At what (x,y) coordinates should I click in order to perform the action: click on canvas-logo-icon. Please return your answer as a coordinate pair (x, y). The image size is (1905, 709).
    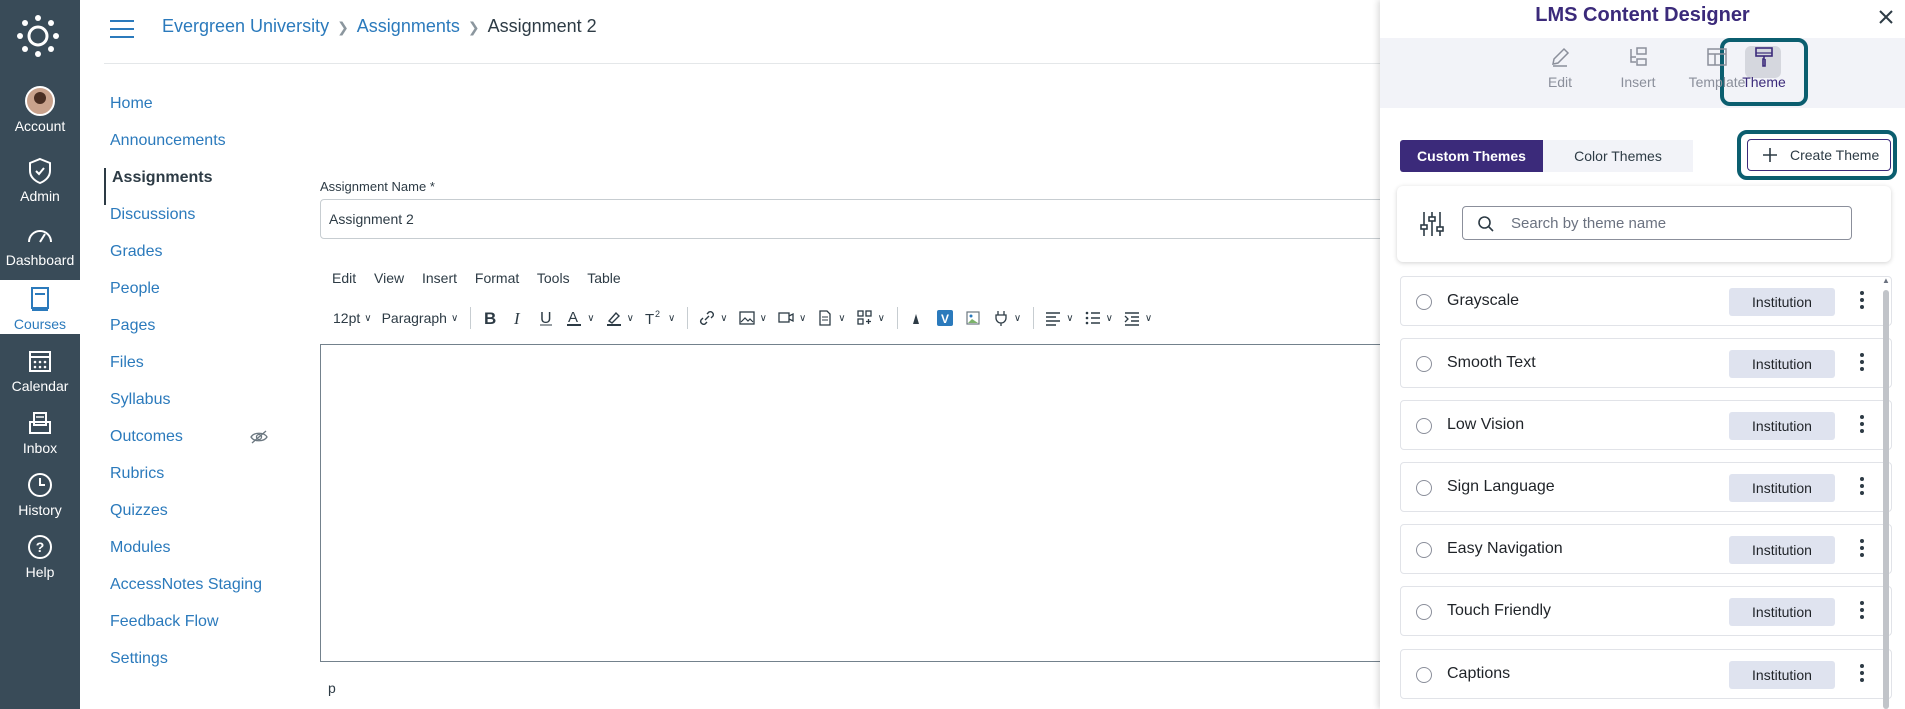
    Looking at the image, I should click on (38, 36).